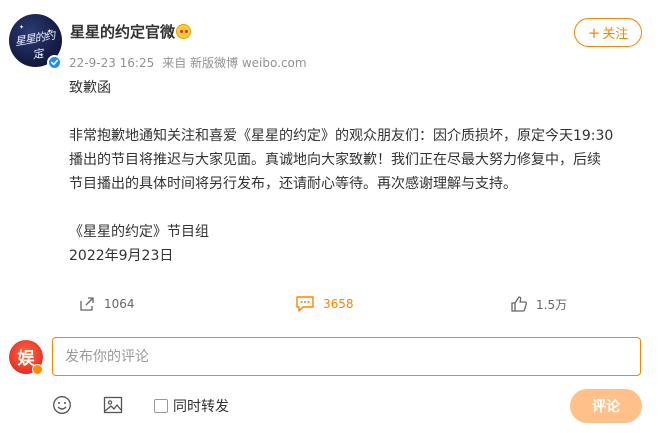 Image resolution: width=660 pixels, height=433 pixels. Describe the element at coordinates (615, 34) in the screenshot. I see `follow-label: 关注` at that location.